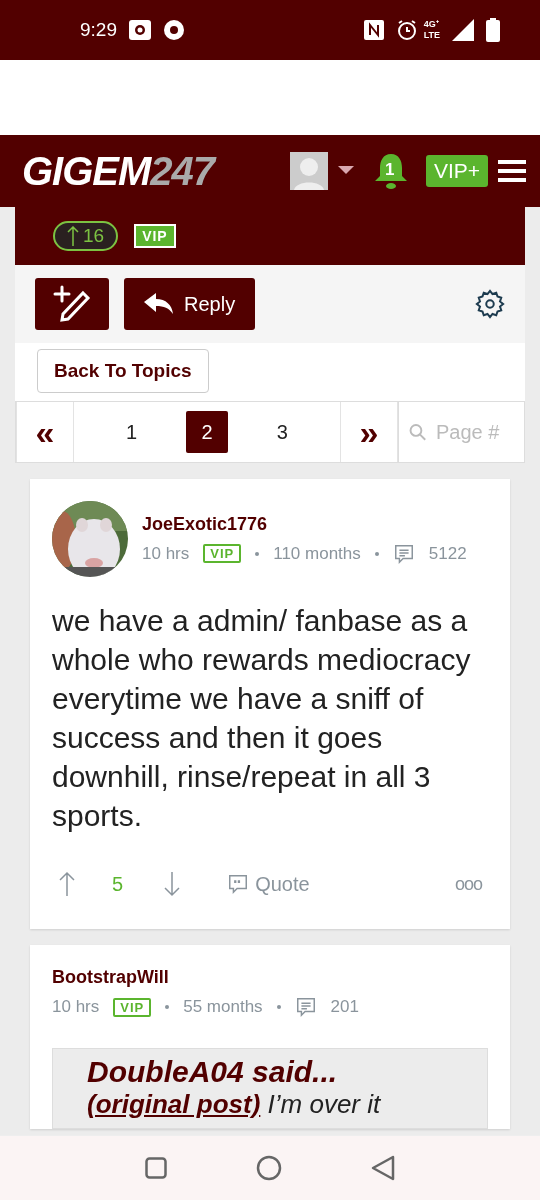 The height and width of the screenshot is (1200, 540). What do you see at coordinates (431, 30) in the screenshot?
I see `network-label: 4G⁺ LTE` at bounding box center [431, 30].